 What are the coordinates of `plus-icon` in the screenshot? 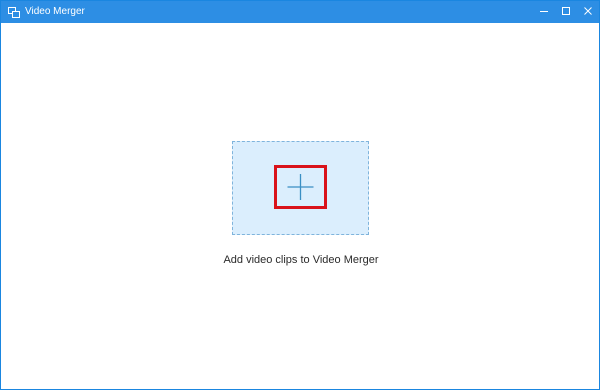 It's located at (300, 187).